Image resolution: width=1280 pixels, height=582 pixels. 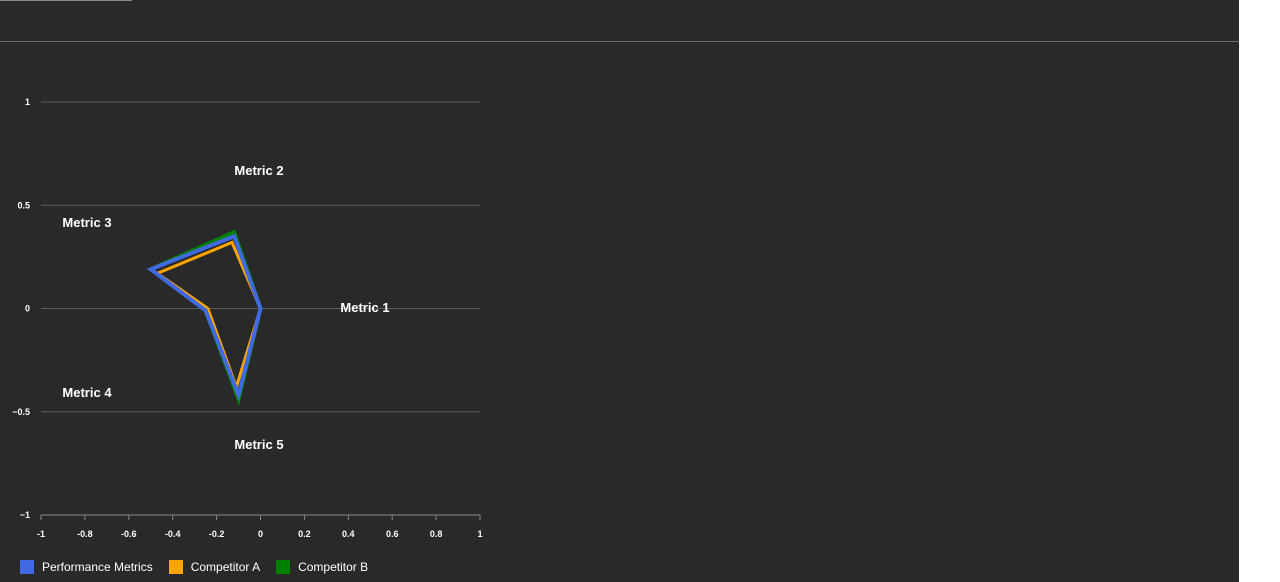 What do you see at coordinates (640, 41) in the screenshot?
I see `header-divider` at bounding box center [640, 41].